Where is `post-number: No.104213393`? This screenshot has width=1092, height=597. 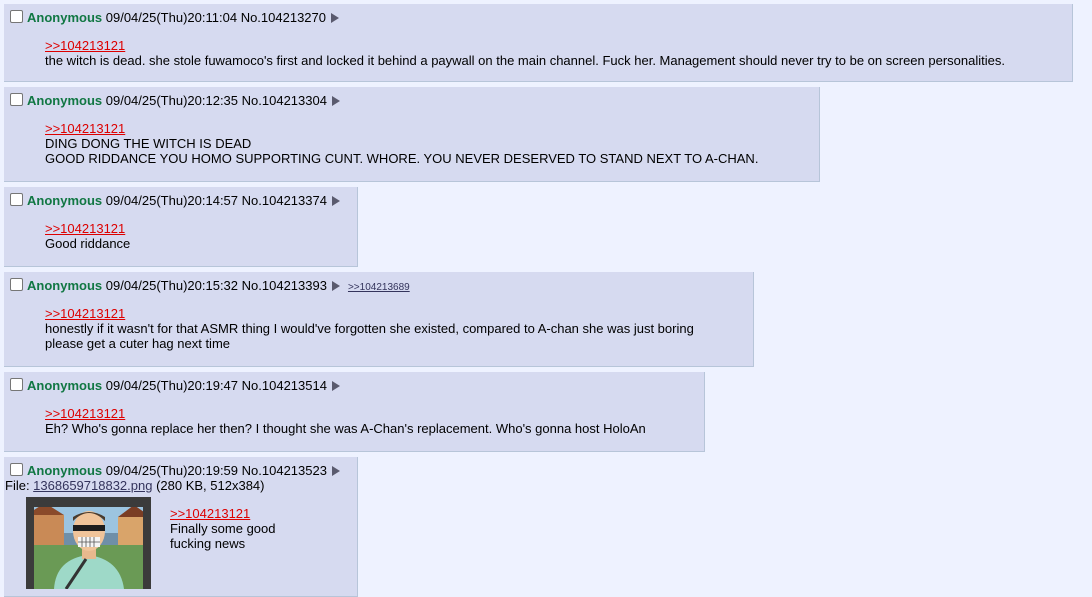 post-number: No.104213393 is located at coordinates (284, 285).